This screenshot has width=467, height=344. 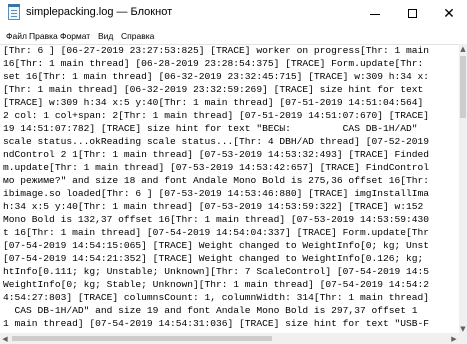 I want to click on maximize-icon, so click(x=412, y=13).